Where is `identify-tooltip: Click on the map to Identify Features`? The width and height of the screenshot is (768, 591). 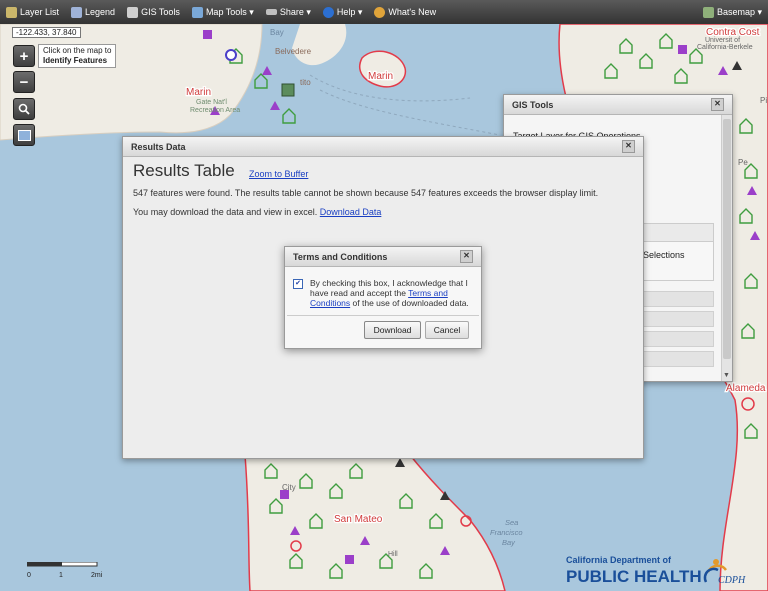 identify-tooltip: Click on the map to Identify Features is located at coordinates (77, 56).